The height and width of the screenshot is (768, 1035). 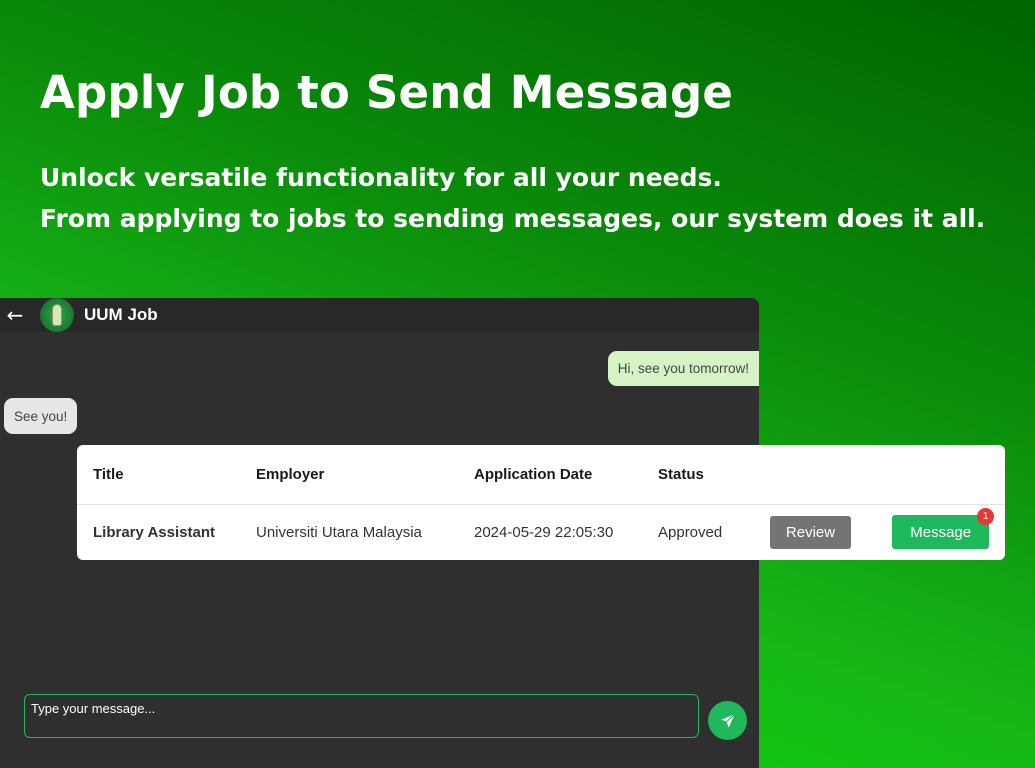 I want to click on table-header-row: Title Employer Application Date Status, so click(x=541, y=475).